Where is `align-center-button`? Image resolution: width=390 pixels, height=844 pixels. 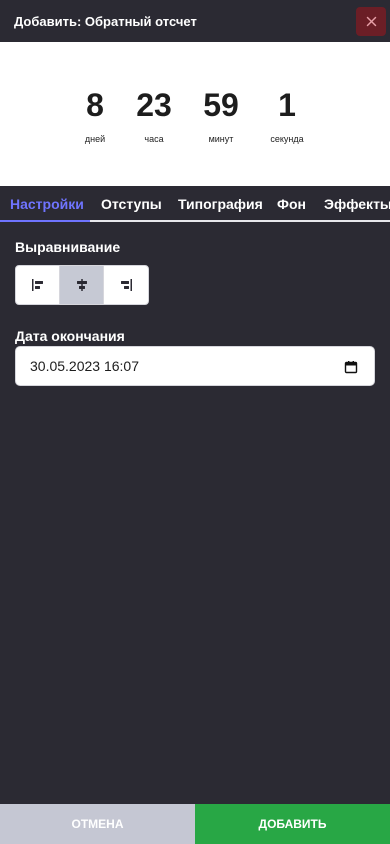 align-center-button is located at coordinates (82, 285).